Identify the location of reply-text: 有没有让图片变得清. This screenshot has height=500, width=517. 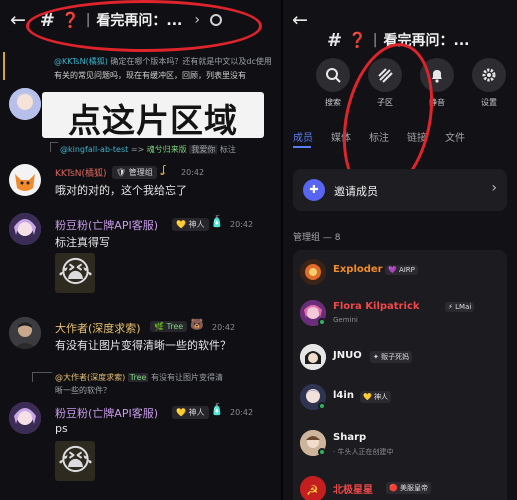
(187, 377).